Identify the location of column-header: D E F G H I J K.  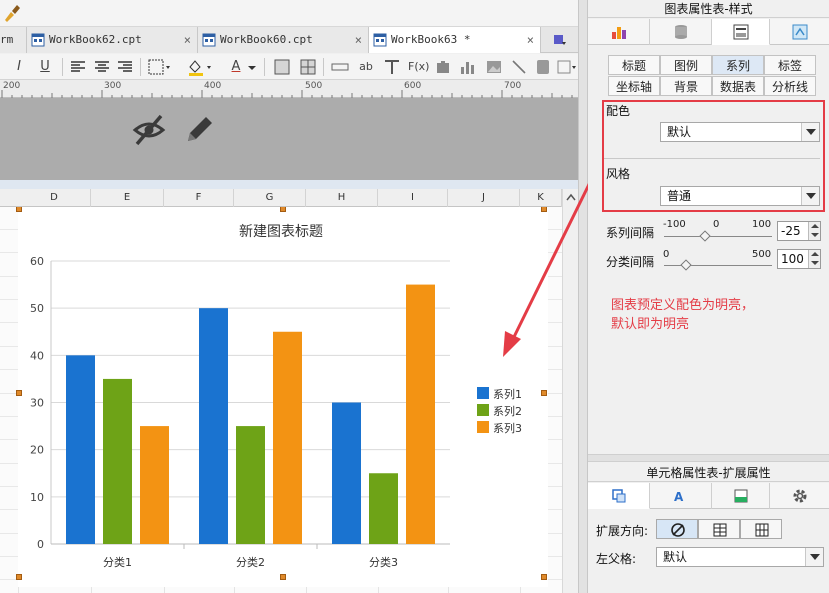
(289, 198).